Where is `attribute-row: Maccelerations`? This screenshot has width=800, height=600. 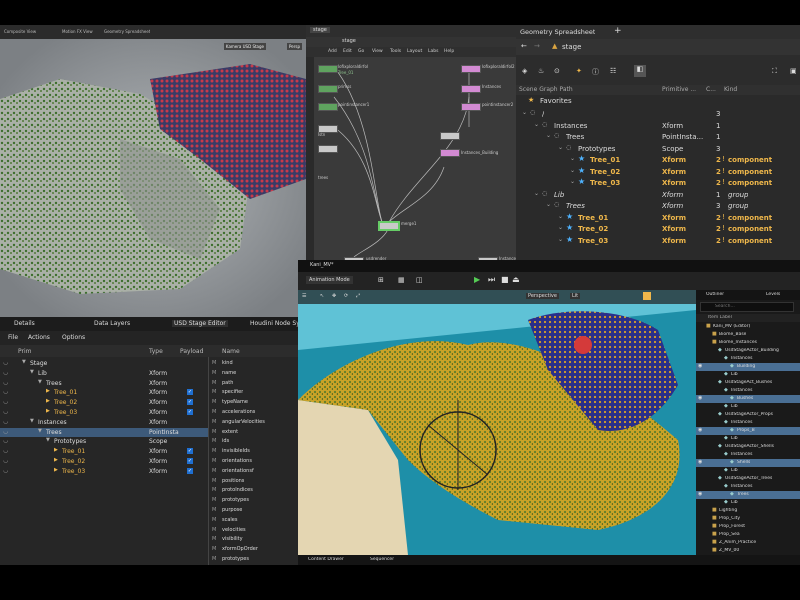
attribute-row: Maccelerations is located at coordinates (254, 413).